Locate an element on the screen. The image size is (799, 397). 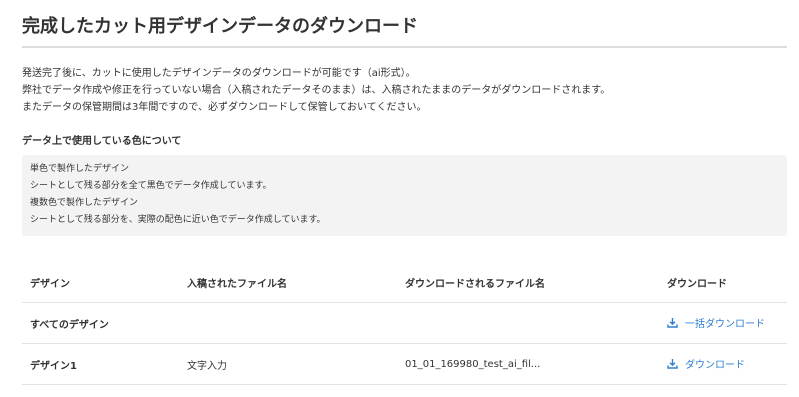
column-header-uploaded-file: 入稿されたファイル名 is located at coordinates (288, 282).